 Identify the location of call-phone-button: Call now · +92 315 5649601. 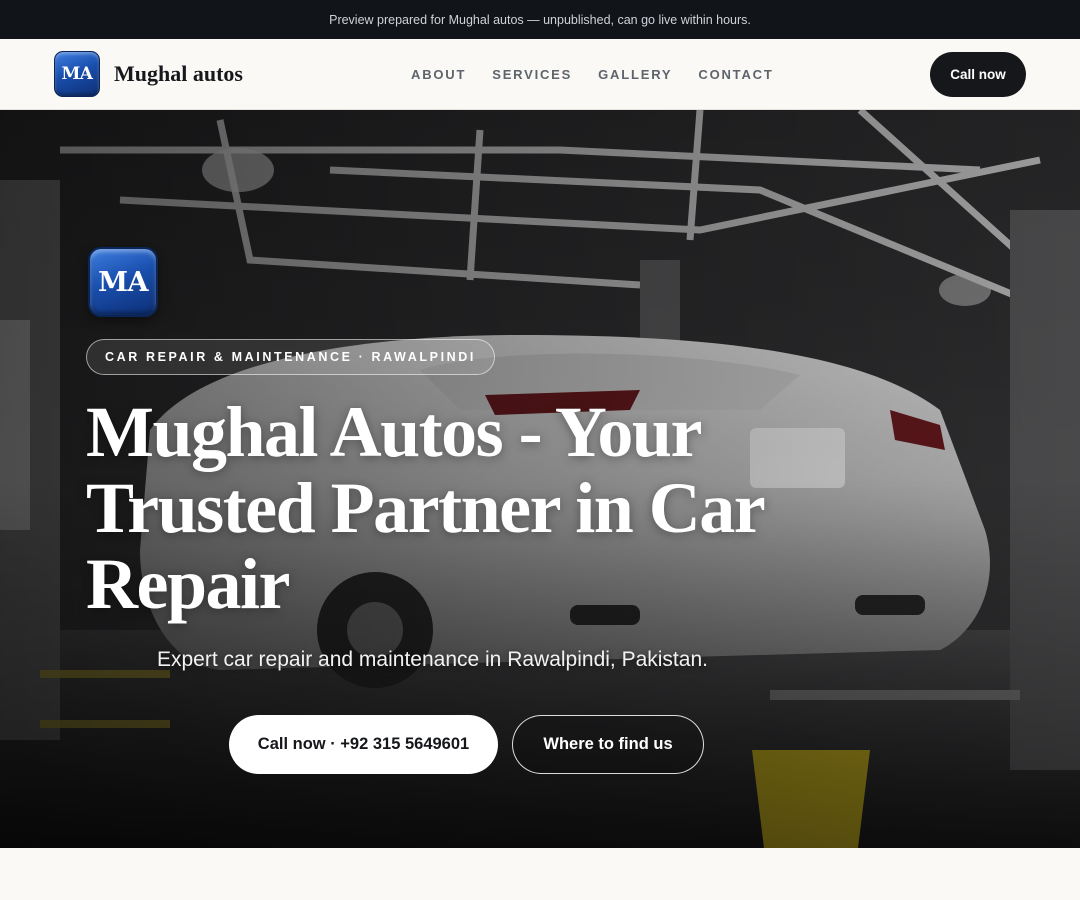
(363, 744).